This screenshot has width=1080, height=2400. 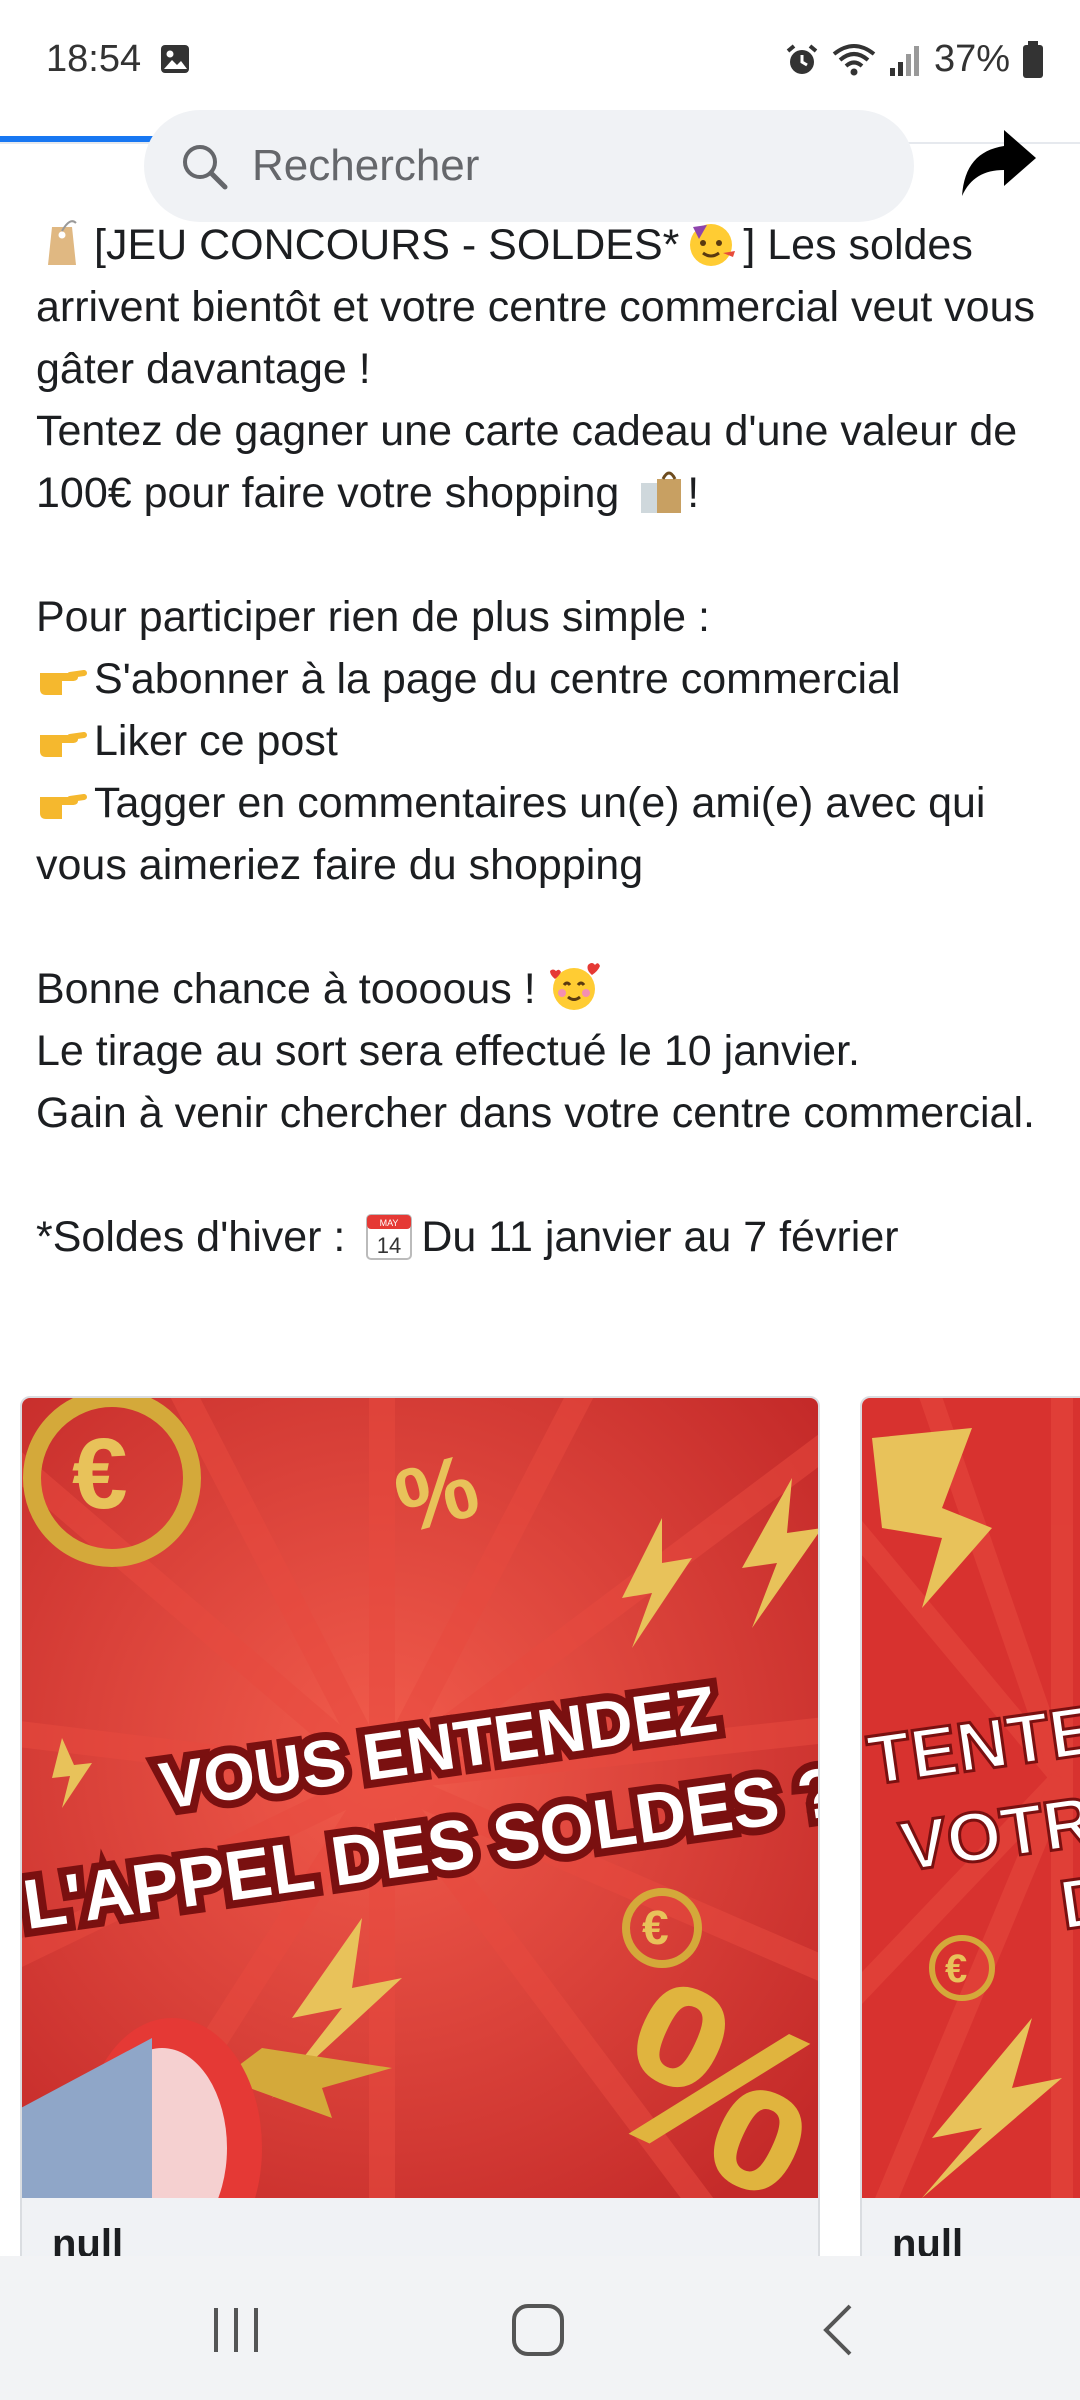 What do you see at coordinates (971, 1798) in the screenshot?
I see `promo-image: TENTE VOTR D €` at bounding box center [971, 1798].